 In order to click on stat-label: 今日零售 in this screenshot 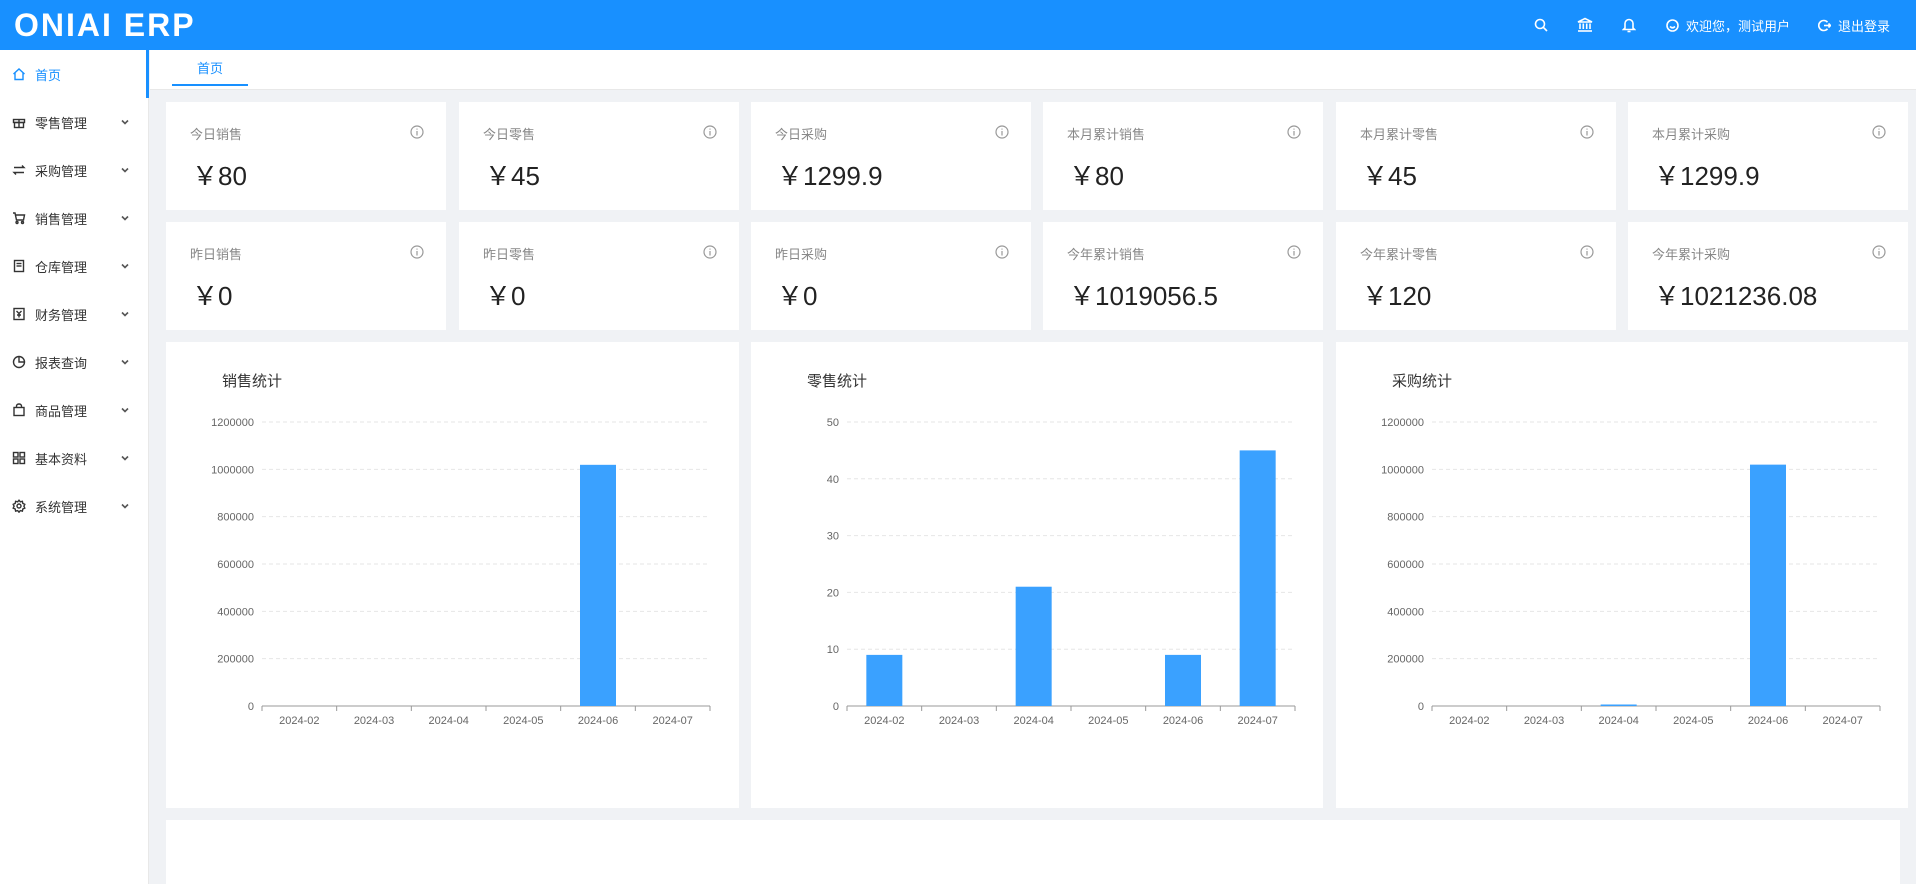, I will do `click(509, 135)`.